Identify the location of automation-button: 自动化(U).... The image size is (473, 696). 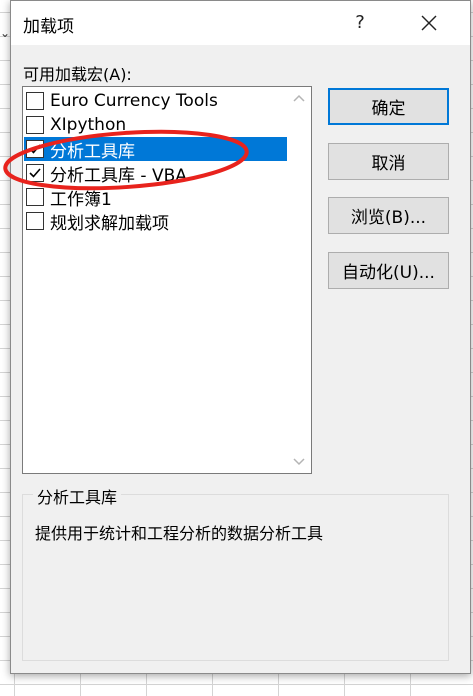
(388, 270).